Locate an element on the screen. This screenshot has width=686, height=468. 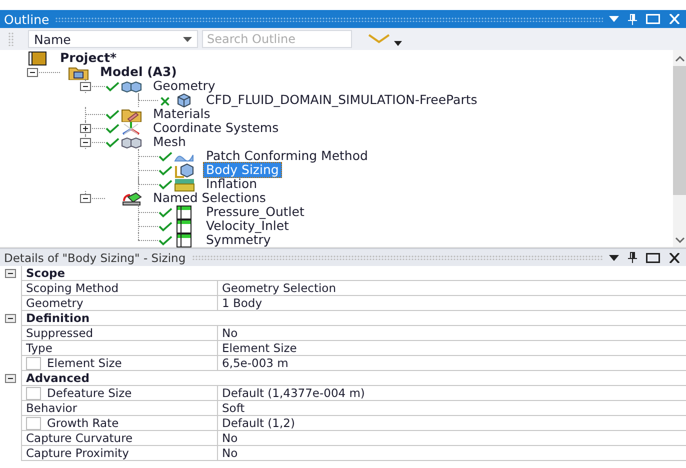
tree-item: Pressure_Outlet is located at coordinates (255, 212).